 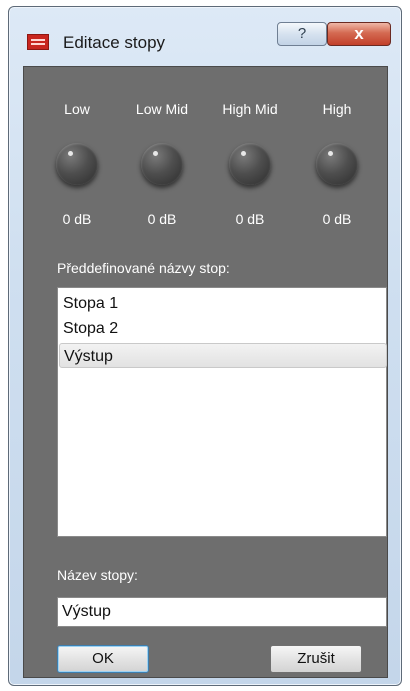 I want to click on list-item: Stopa 1, so click(x=223, y=303).